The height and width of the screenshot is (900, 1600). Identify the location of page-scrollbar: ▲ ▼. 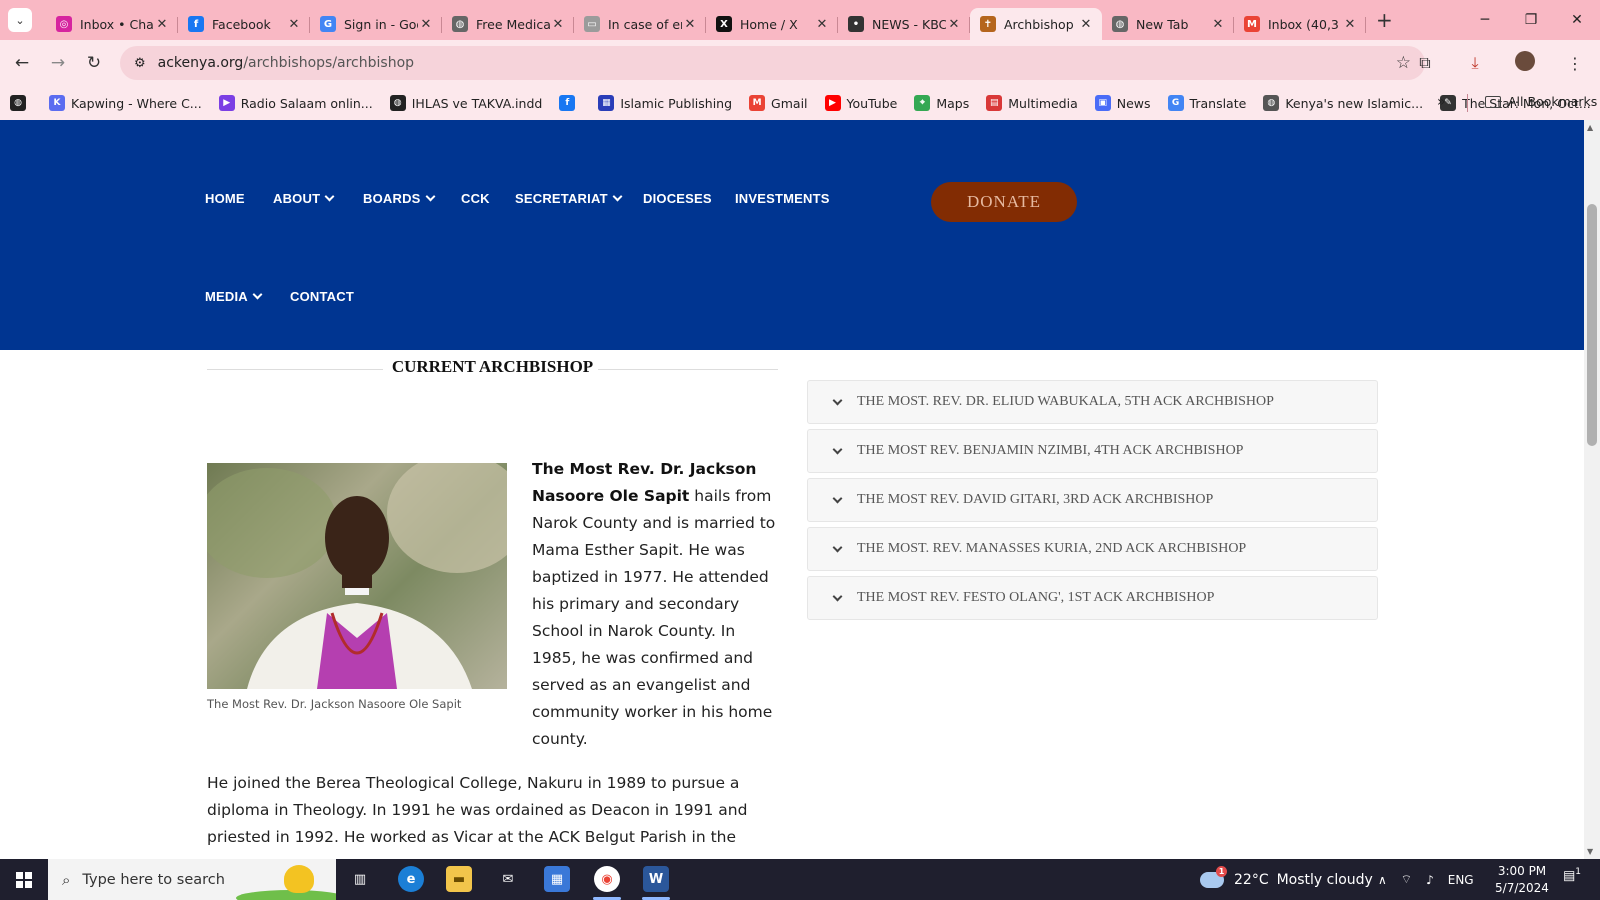
(1592, 489).